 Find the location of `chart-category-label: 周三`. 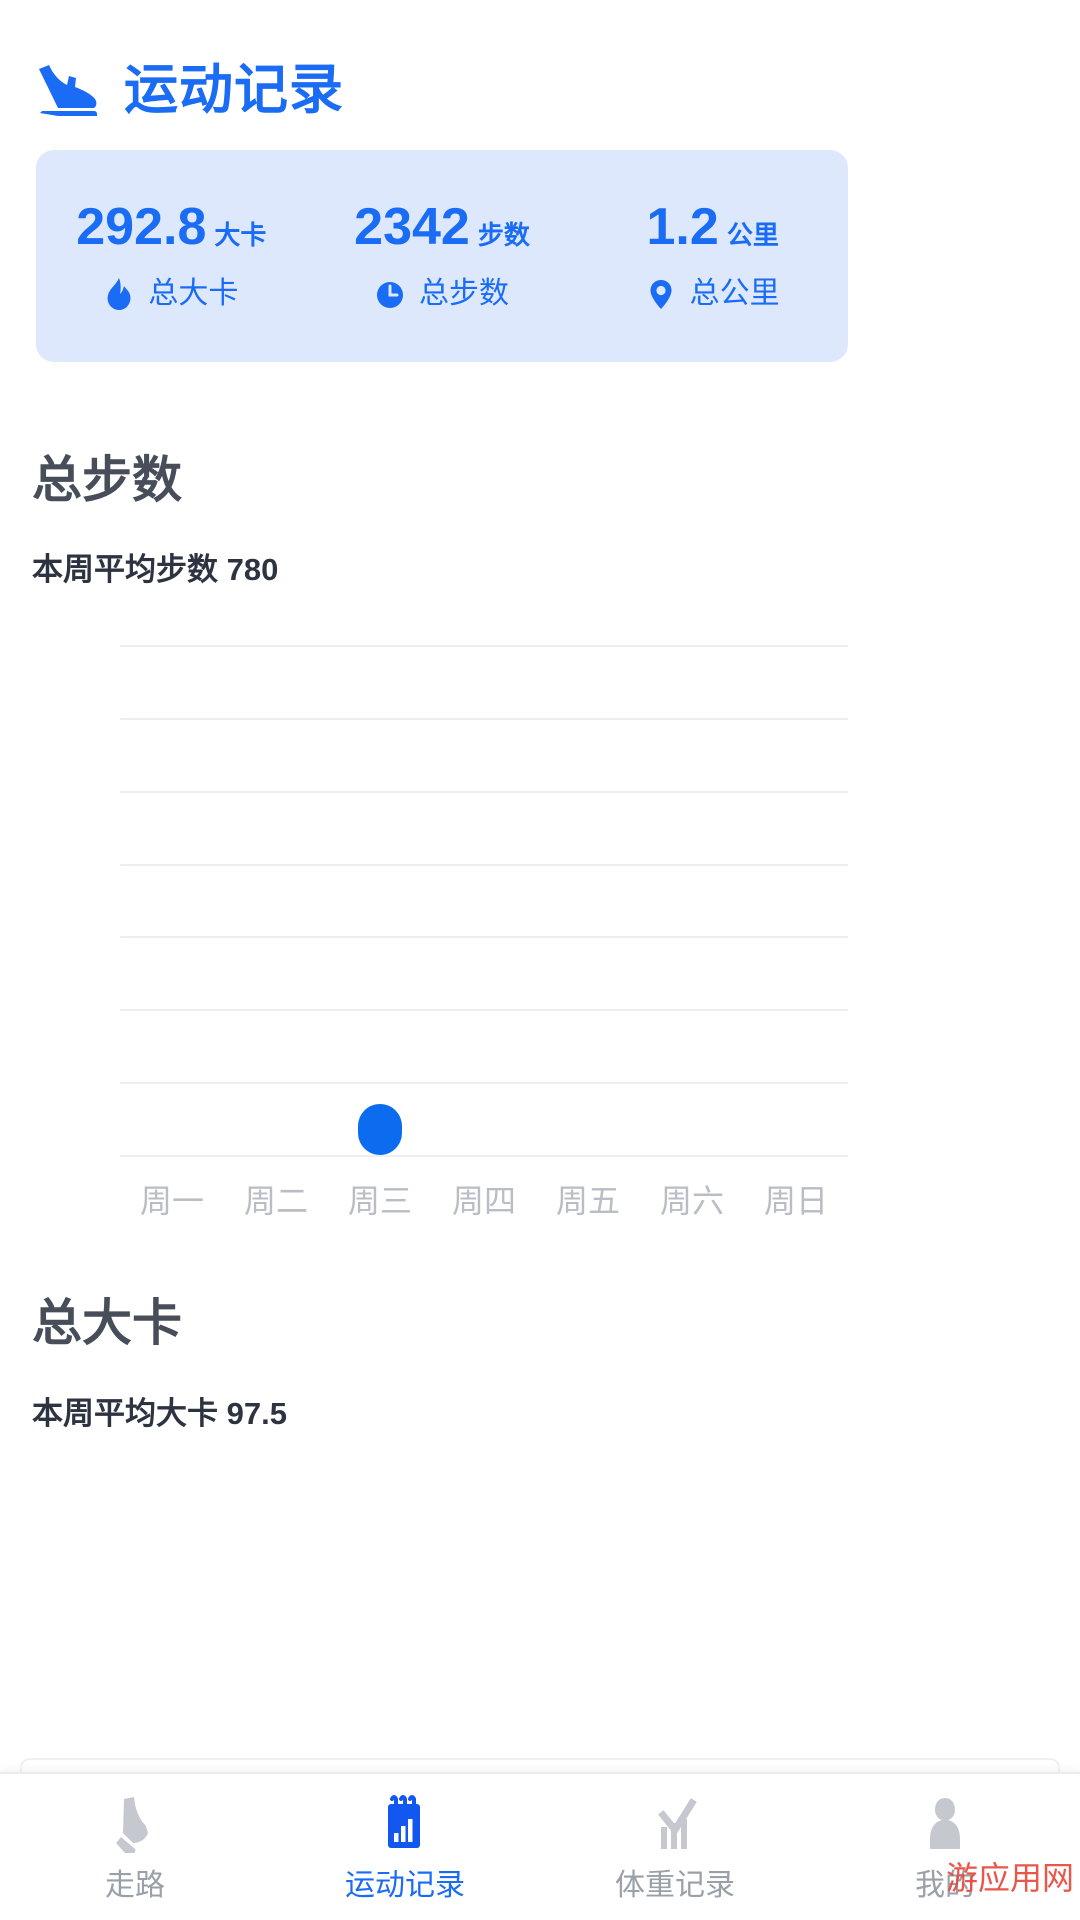

chart-category-label: 周三 is located at coordinates (379, 1201).